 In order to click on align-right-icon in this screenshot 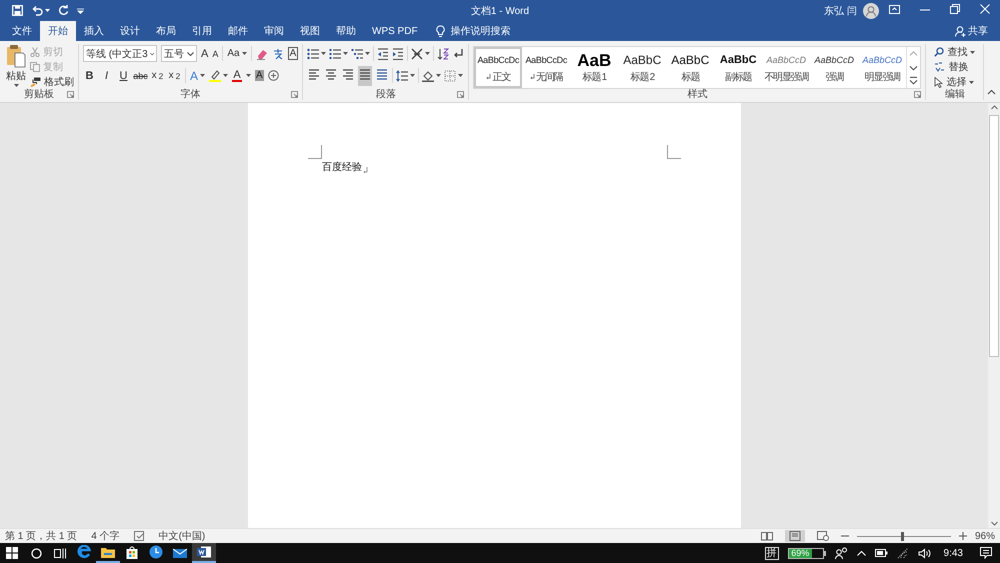, I will do `click(348, 74)`.